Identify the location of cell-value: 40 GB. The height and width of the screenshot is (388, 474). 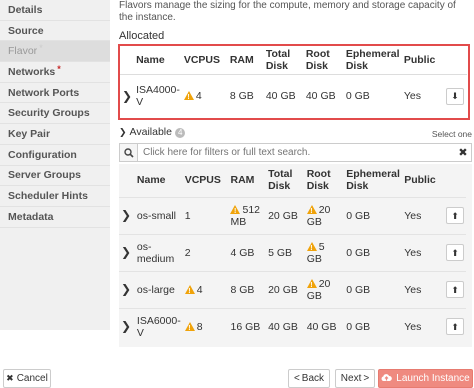
(320, 96).